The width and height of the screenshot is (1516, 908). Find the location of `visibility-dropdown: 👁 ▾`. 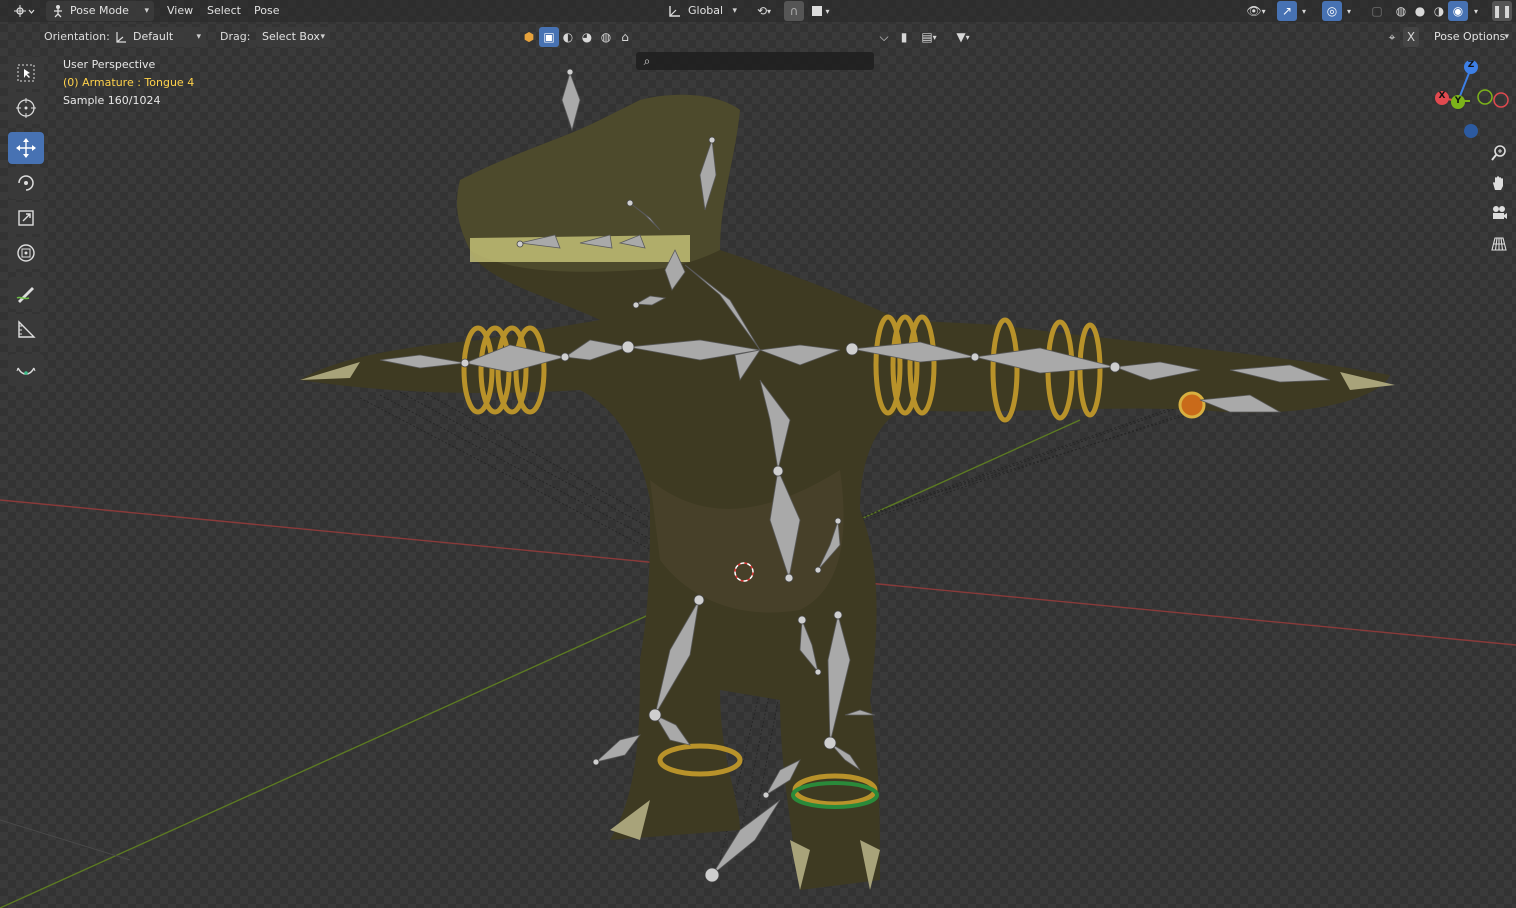

visibility-dropdown: 👁 ▾ is located at coordinates (1256, 11).